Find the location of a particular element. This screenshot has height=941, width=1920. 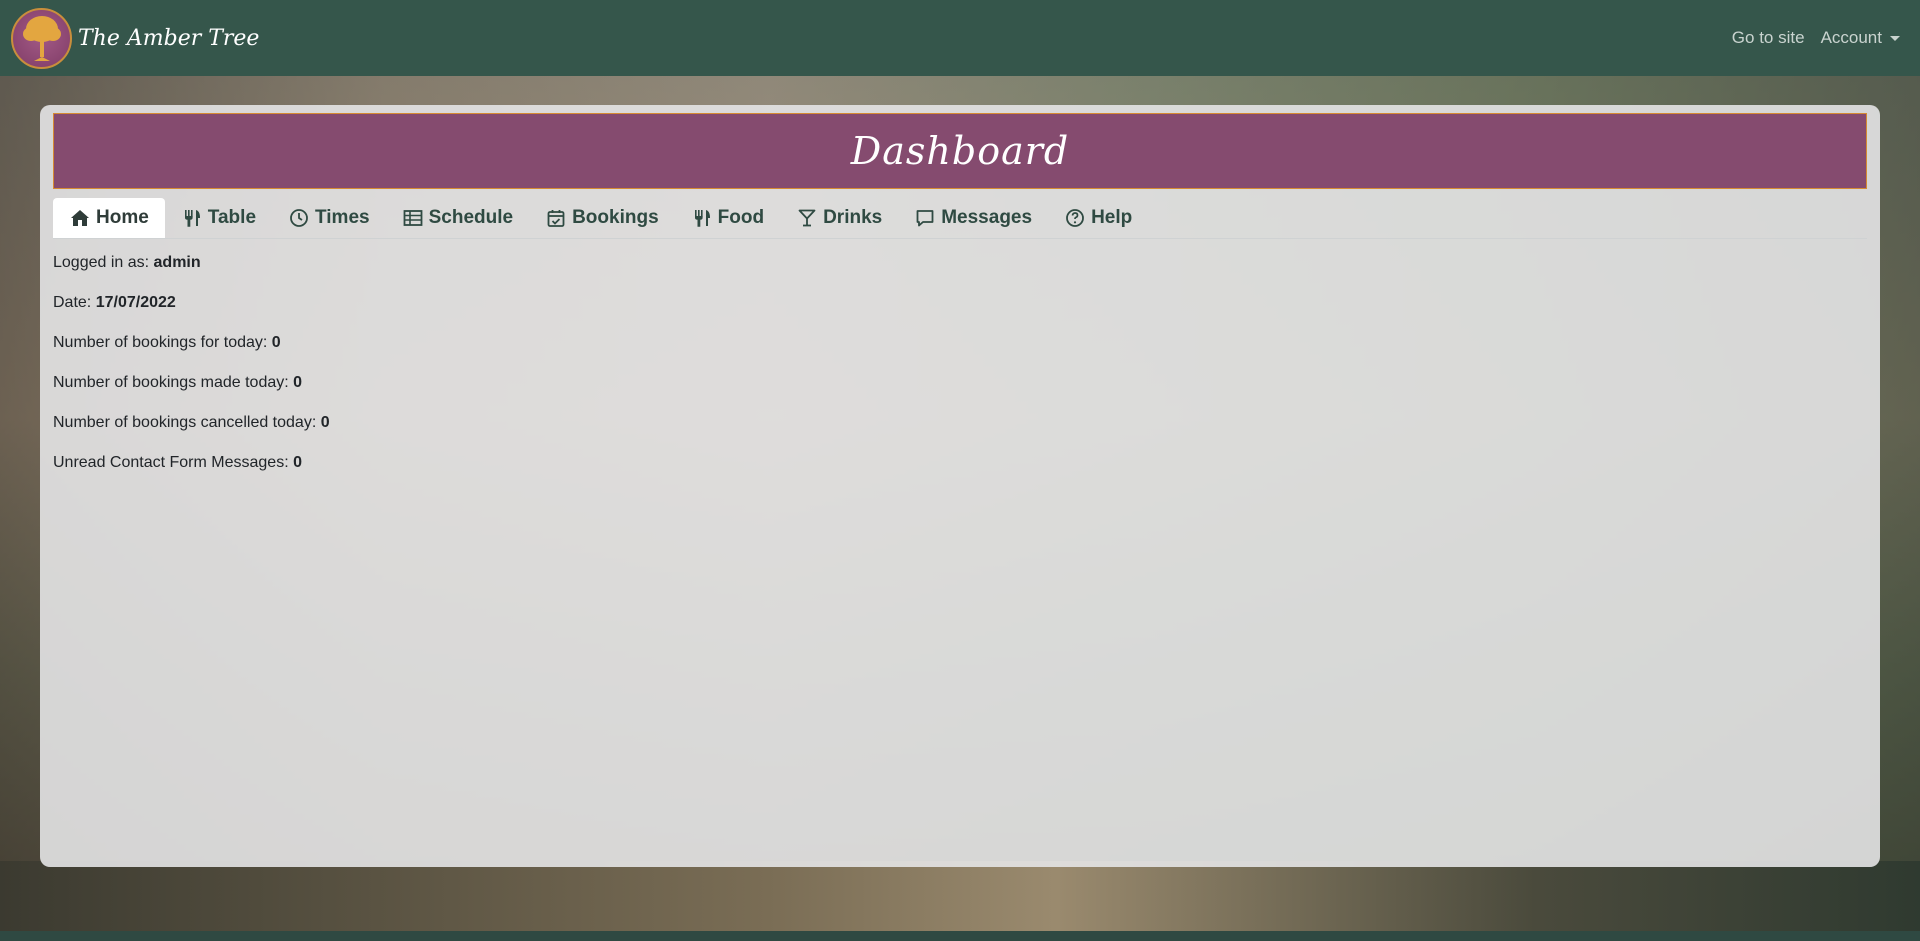

tab-messages: Messages is located at coordinates (973, 218).